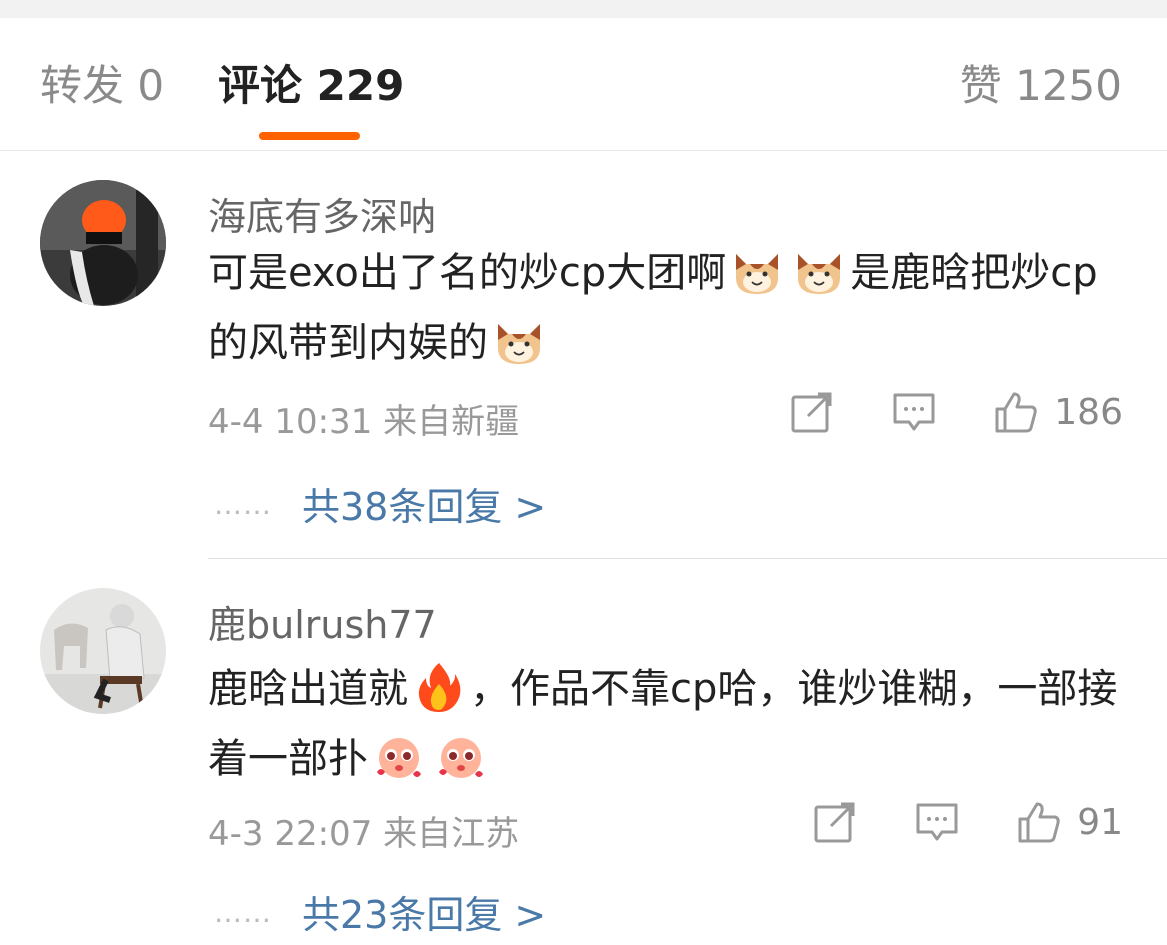 This screenshot has height=945, width=1167. What do you see at coordinates (439, 687) in the screenshot?
I see `fire-emoji` at bounding box center [439, 687].